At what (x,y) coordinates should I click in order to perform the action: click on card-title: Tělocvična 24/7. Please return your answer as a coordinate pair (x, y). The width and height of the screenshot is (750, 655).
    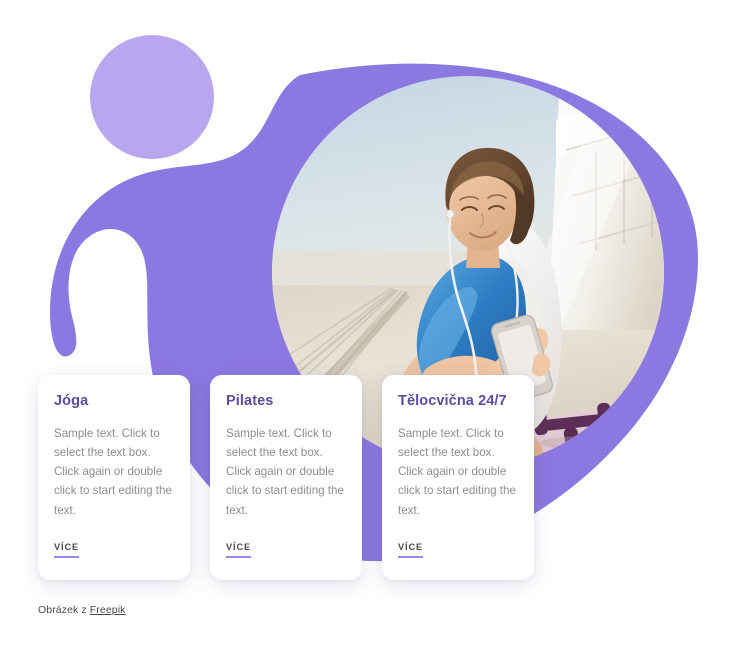
    Looking at the image, I should click on (452, 401).